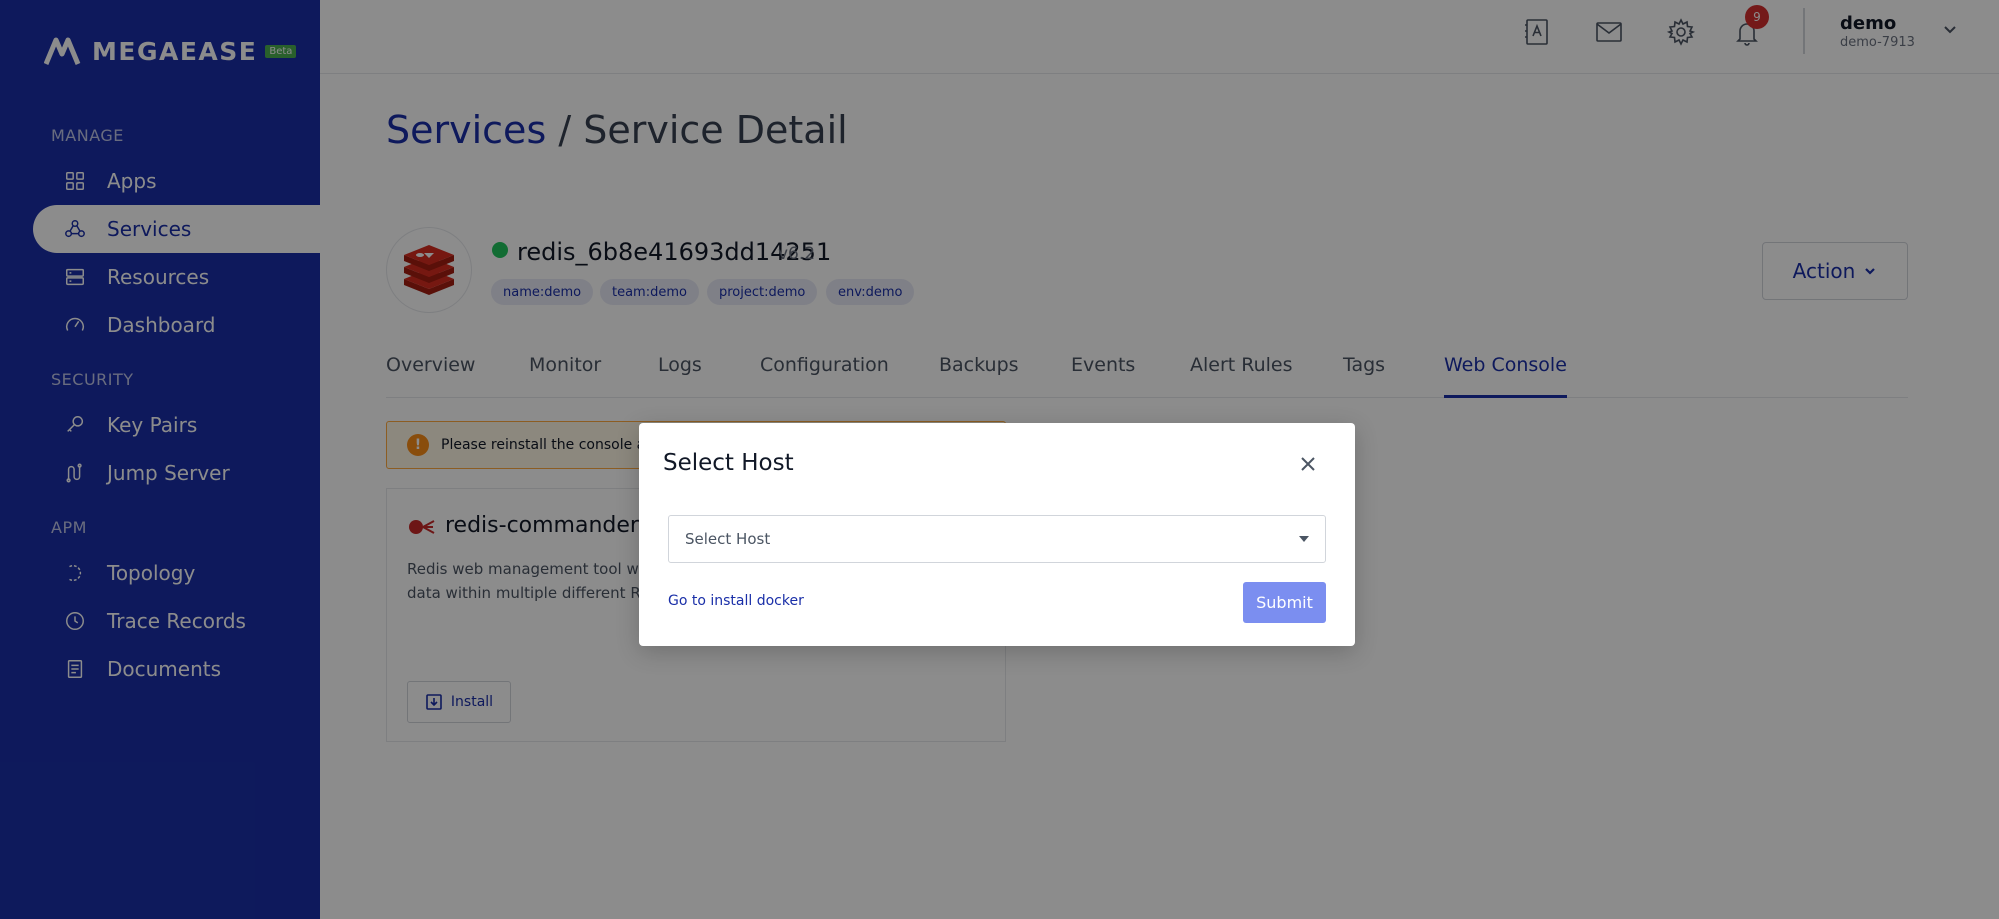 The image size is (1999, 919). What do you see at coordinates (736, 601) in the screenshot?
I see `install-docker-link: Go to install docker` at bounding box center [736, 601].